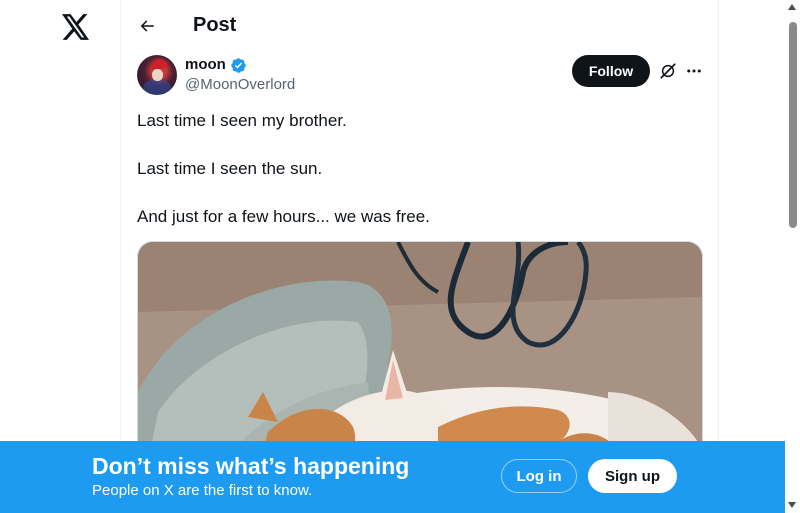  What do you see at coordinates (242, 120) in the screenshot?
I see `post-text-line: Last time I seen my brother.` at bounding box center [242, 120].